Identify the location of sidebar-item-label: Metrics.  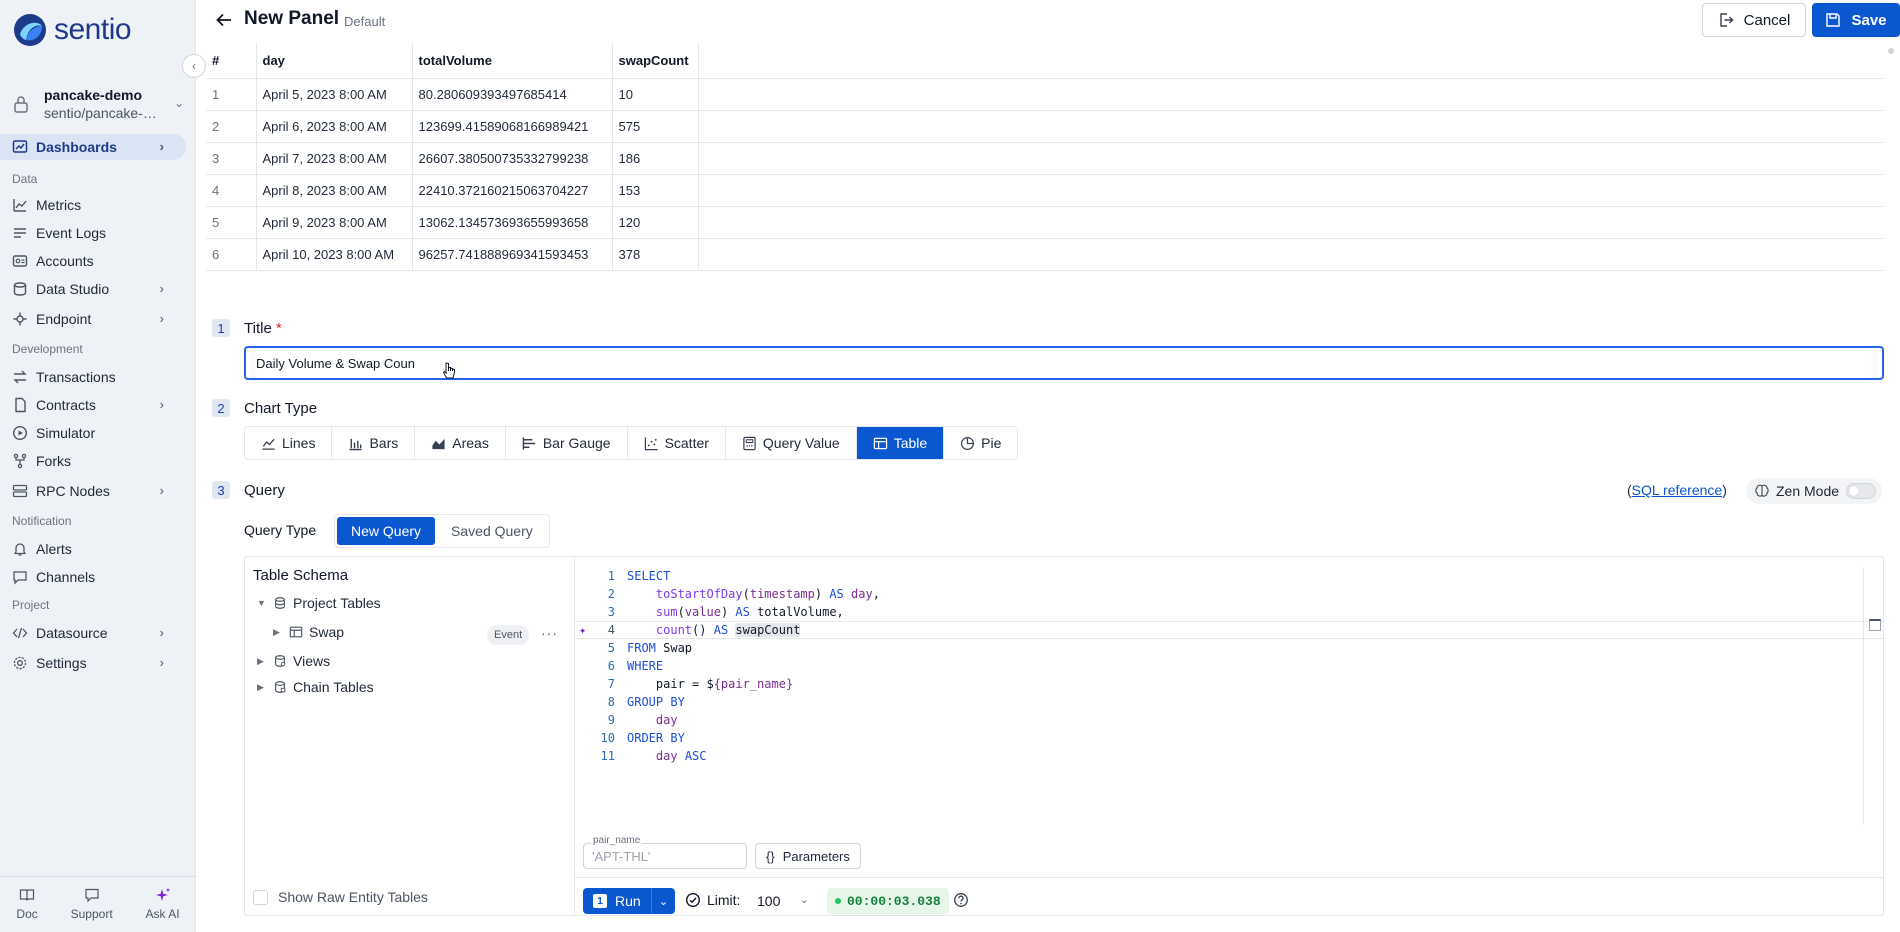
(59, 205).